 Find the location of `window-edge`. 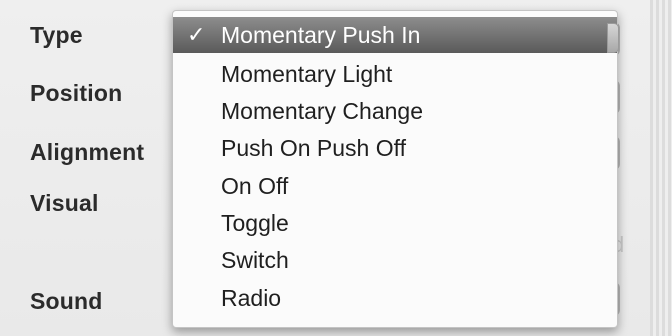

window-edge is located at coordinates (661, 168).